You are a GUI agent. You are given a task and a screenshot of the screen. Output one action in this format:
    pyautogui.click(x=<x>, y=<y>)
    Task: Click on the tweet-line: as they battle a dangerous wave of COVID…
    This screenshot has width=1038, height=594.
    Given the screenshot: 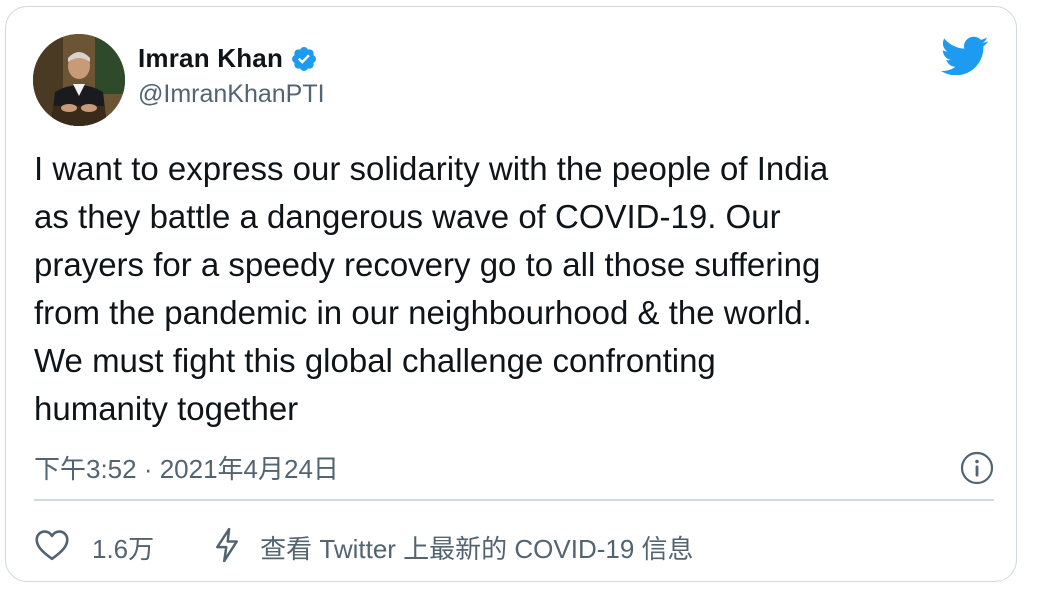 What is the action you would take?
    pyautogui.click(x=407, y=216)
    